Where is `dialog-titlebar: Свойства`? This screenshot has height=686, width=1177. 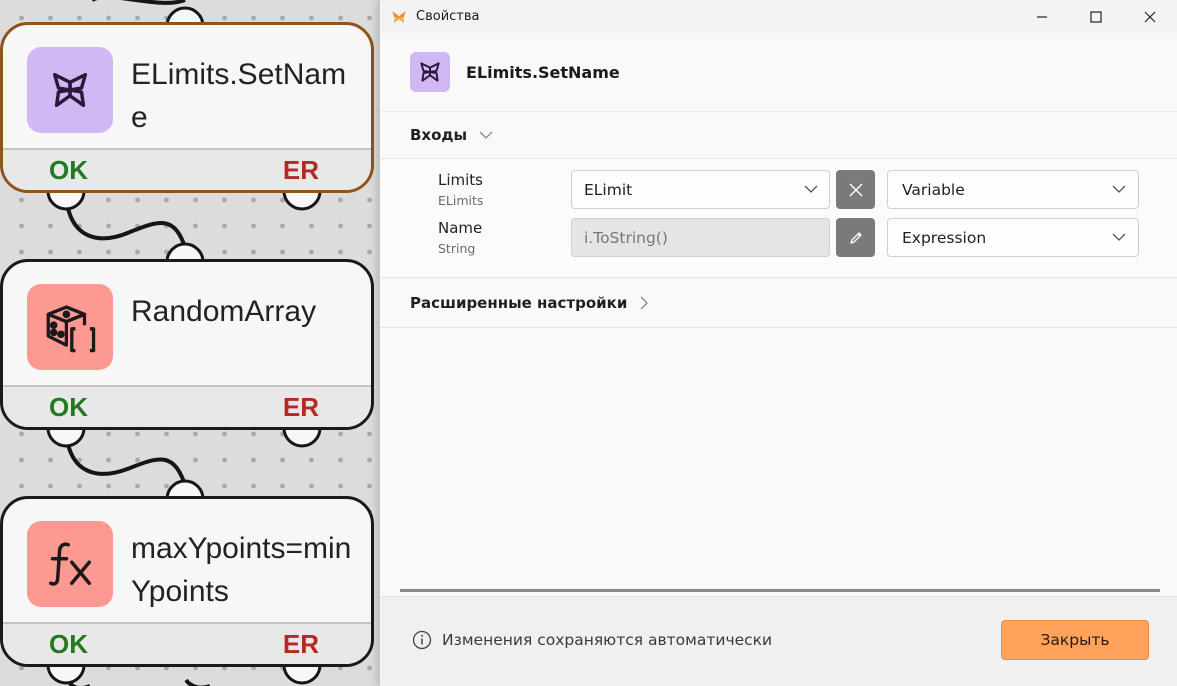 dialog-titlebar: Свойства is located at coordinates (778, 16).